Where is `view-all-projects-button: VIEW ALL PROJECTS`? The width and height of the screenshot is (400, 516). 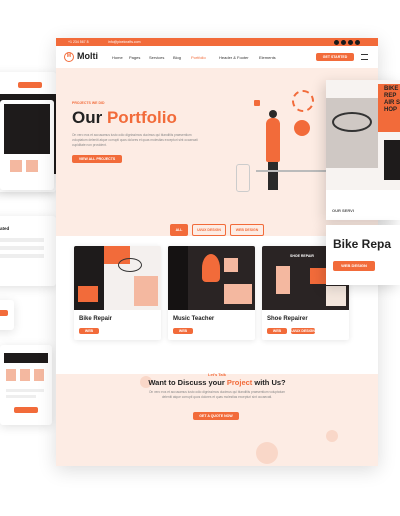 view-all-projects-button: VIEW ALL PROJECTS is located at coordinates (97, 159).